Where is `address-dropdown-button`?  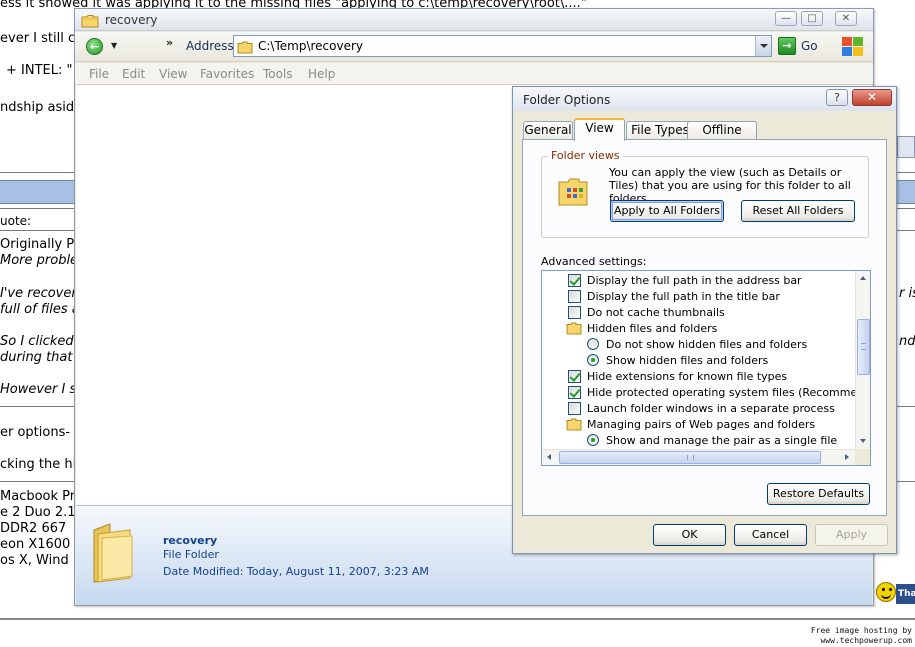
address-dropdown-button is located at coordinates (763, 46).